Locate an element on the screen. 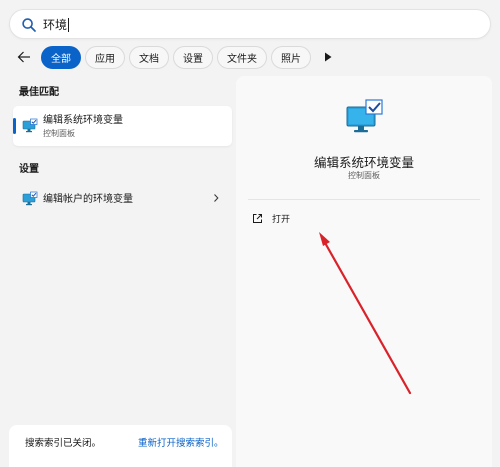 Image resolution: width=500 pixels, height=467 pixels. search-query: 环境 is located at coordinates (55, 25).